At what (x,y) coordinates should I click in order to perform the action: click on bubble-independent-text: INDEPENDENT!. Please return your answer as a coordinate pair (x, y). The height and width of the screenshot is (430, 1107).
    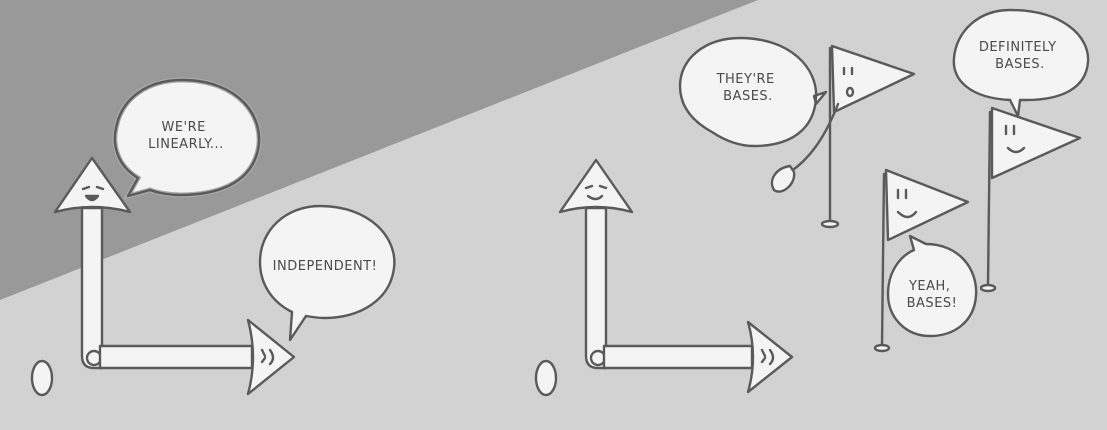
    Looking at the image, I should click on (325, 266).